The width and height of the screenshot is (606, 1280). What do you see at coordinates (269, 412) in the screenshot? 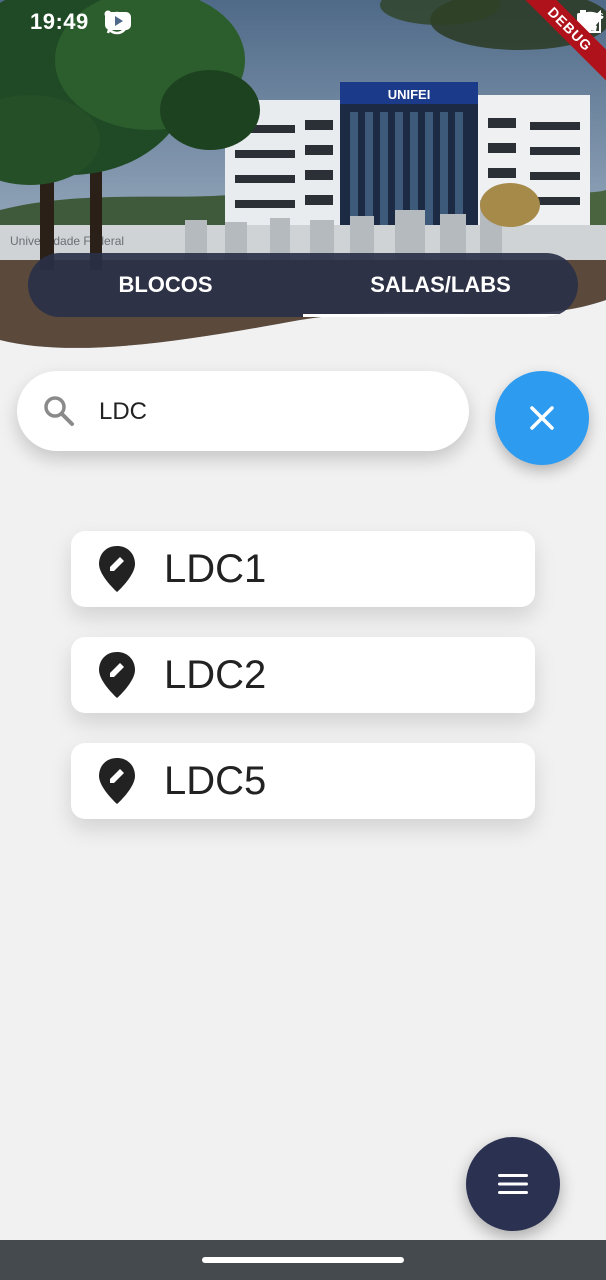
I see `search-input` at bounding box center [269, 412].